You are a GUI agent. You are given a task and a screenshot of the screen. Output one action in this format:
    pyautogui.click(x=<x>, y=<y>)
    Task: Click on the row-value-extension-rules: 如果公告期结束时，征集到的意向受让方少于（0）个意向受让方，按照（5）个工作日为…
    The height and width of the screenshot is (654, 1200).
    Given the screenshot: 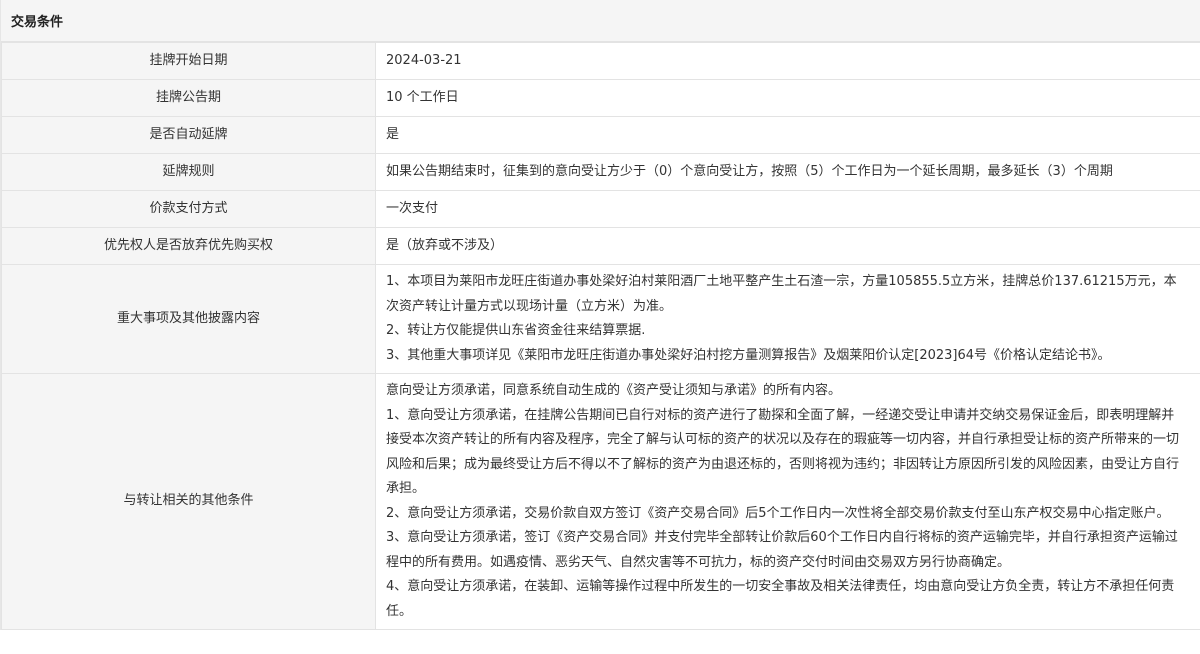 What is the action you would take?
    pyautogui.click(x=787, y=172)
    